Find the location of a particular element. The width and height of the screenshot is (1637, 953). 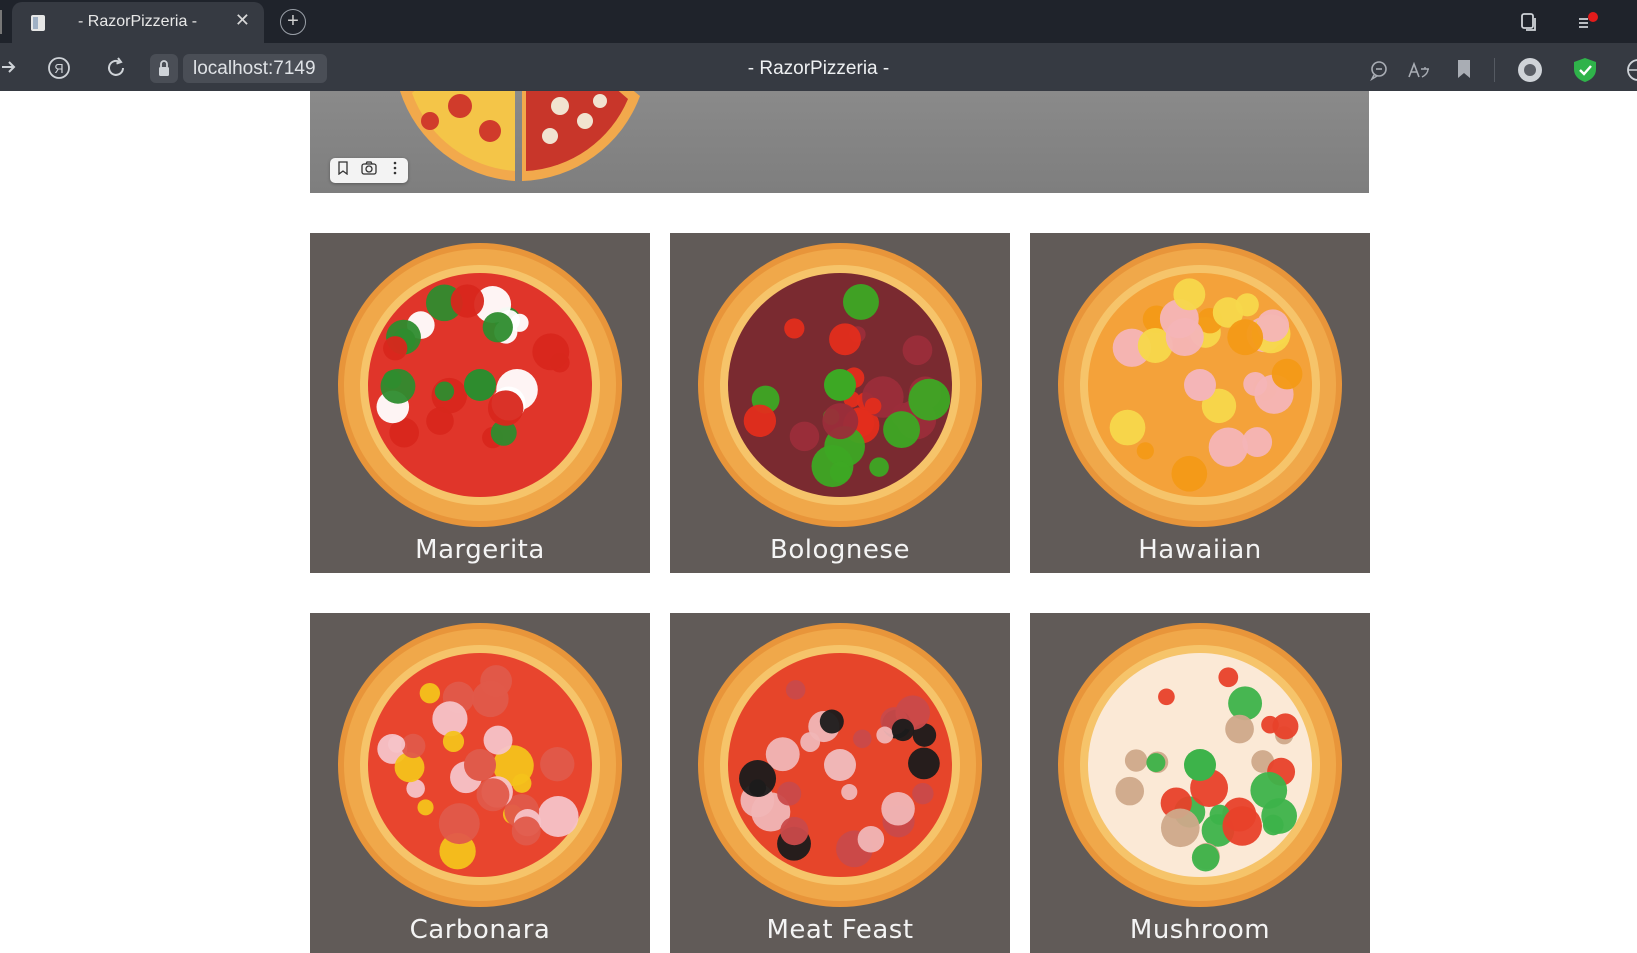

pizza-card: Mushroom is located at coordinates (1200, 783).